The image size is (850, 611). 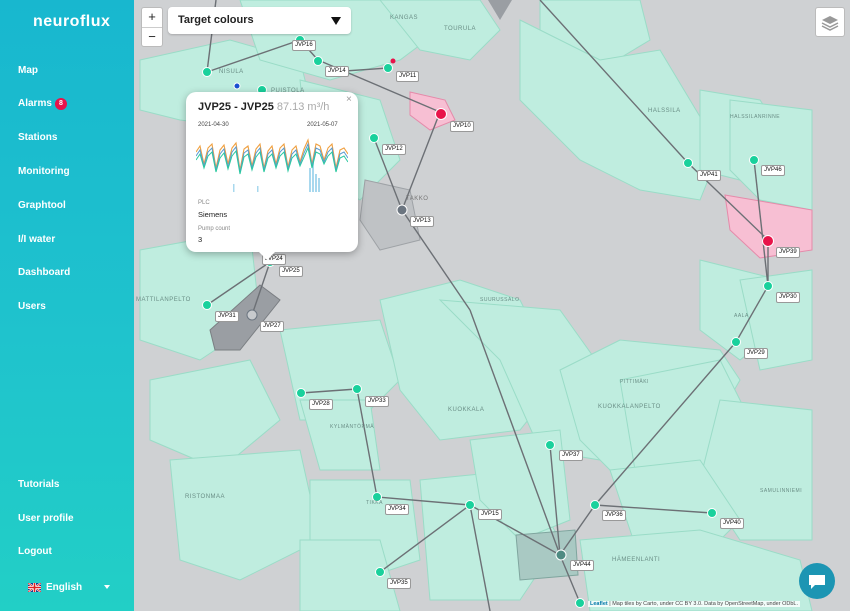 What do you see at coordinates (336, 21) in the screenshot?
I see `caret-down-icon` at bounding box center [336, 21].